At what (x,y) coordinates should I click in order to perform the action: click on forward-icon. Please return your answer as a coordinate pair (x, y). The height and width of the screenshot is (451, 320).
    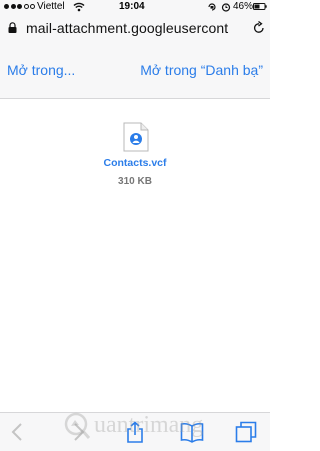
    Looking at the image, I should click on (79, 432).